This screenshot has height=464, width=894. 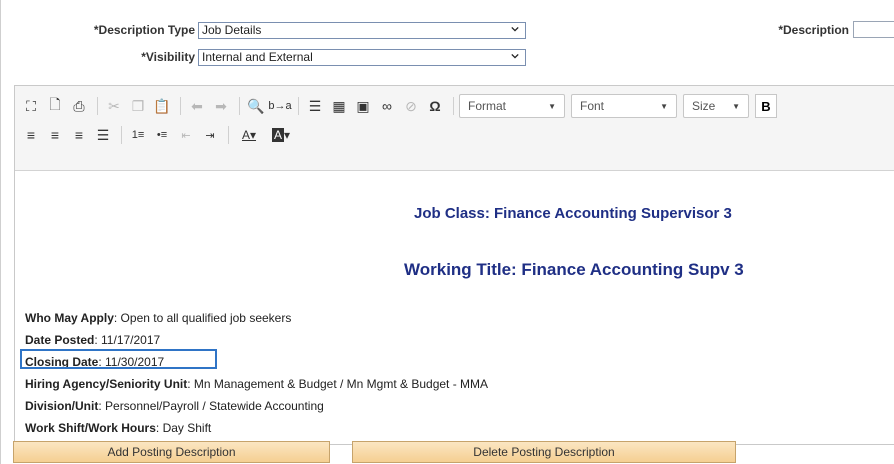 What do you see at coordinates (279, 106) in the screenshot?
I see `replace-icon: b→a` at bounding box center [279, 106].